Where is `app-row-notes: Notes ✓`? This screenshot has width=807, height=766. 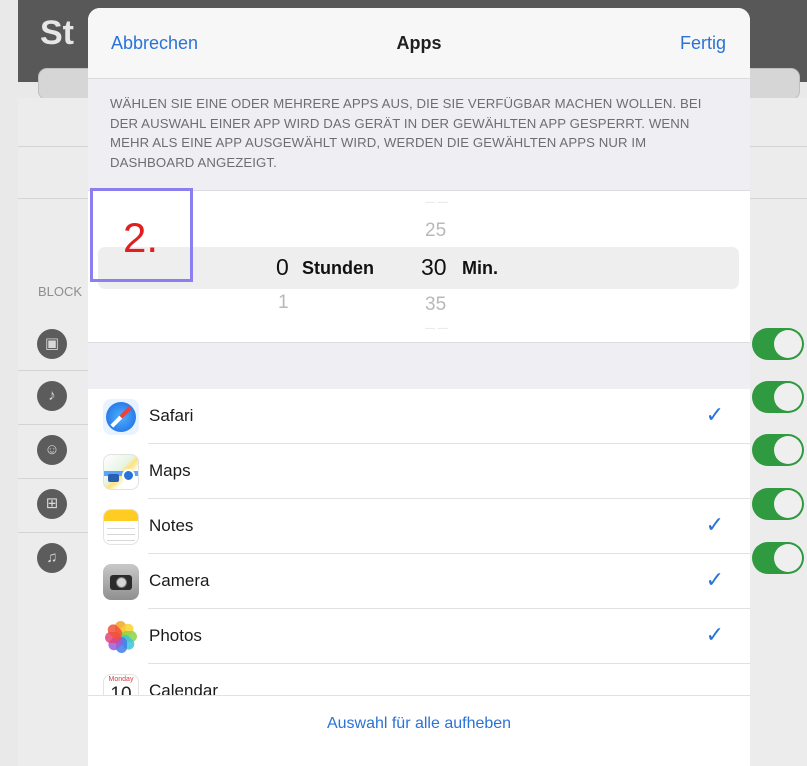
app-row-notes: Notes ✓ is located at coordinates (419, 526).